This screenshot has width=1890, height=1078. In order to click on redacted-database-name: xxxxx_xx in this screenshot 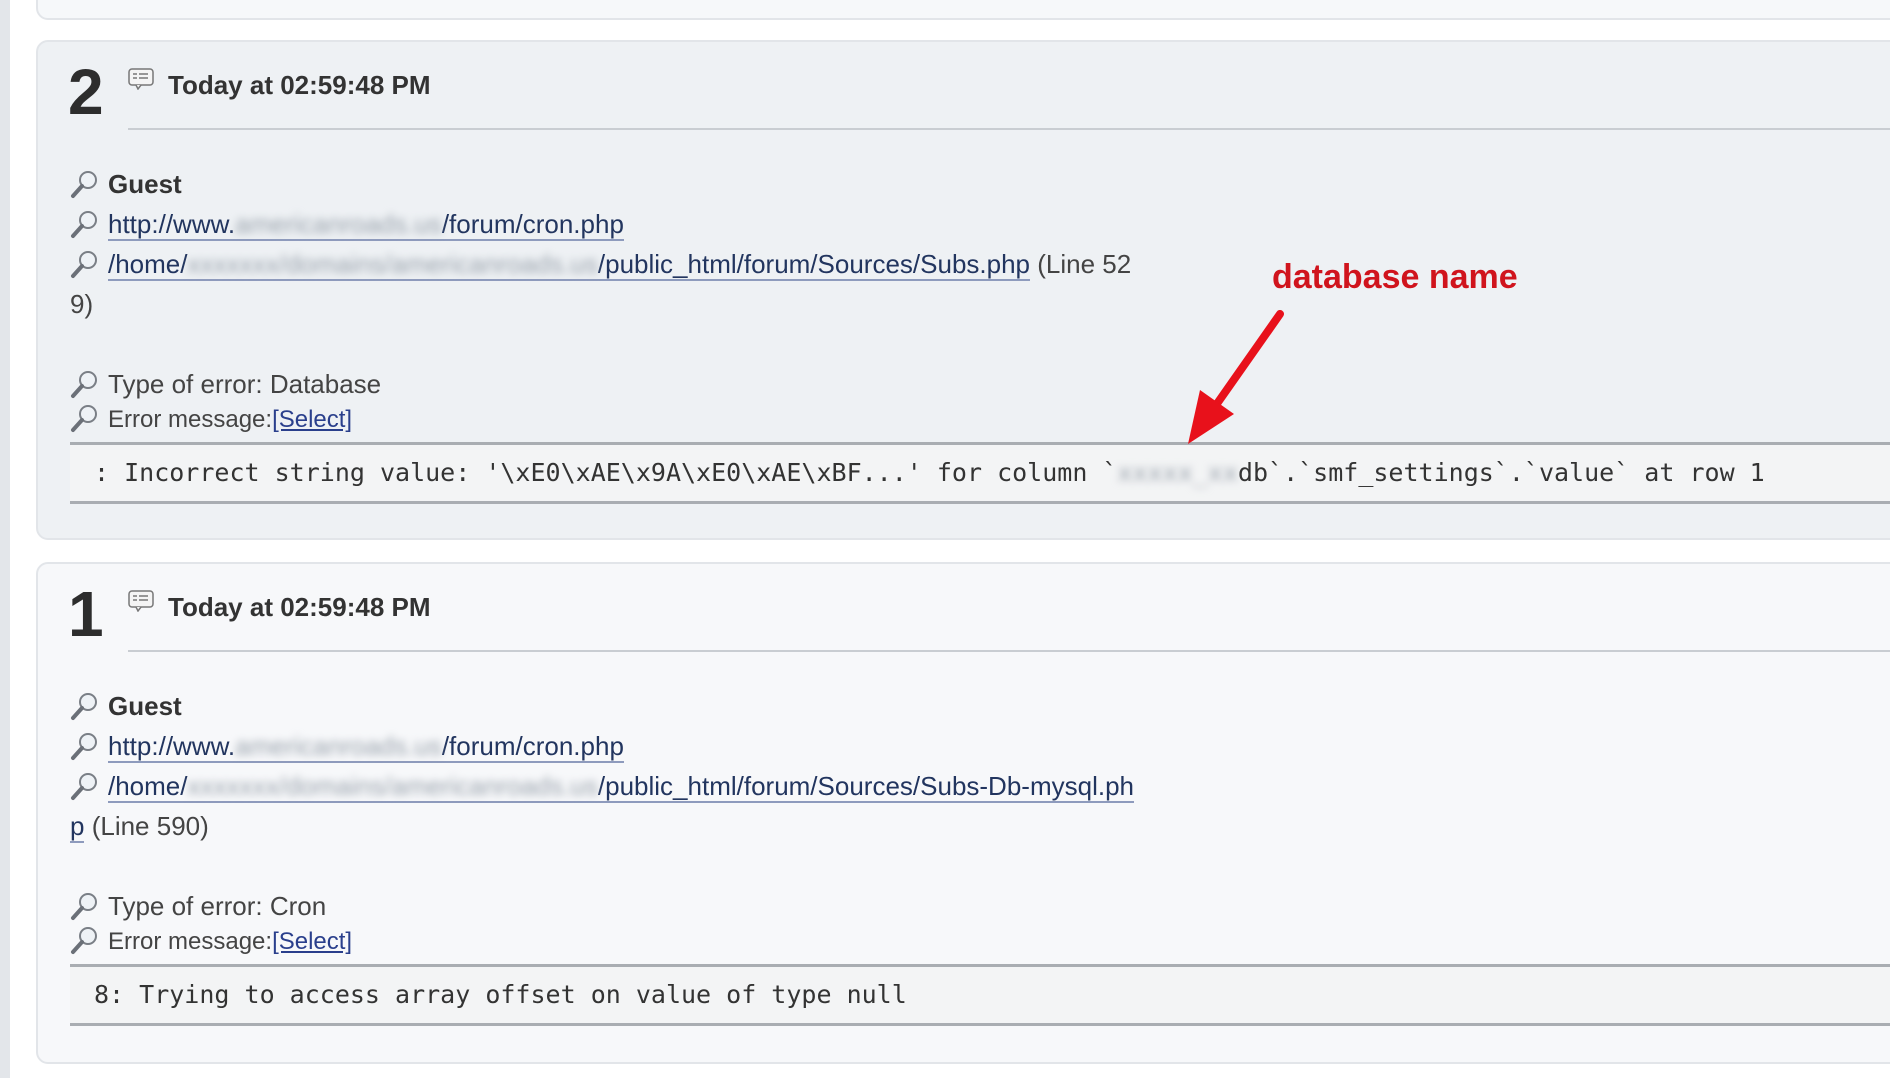, I will do `click(1177, 472)`.